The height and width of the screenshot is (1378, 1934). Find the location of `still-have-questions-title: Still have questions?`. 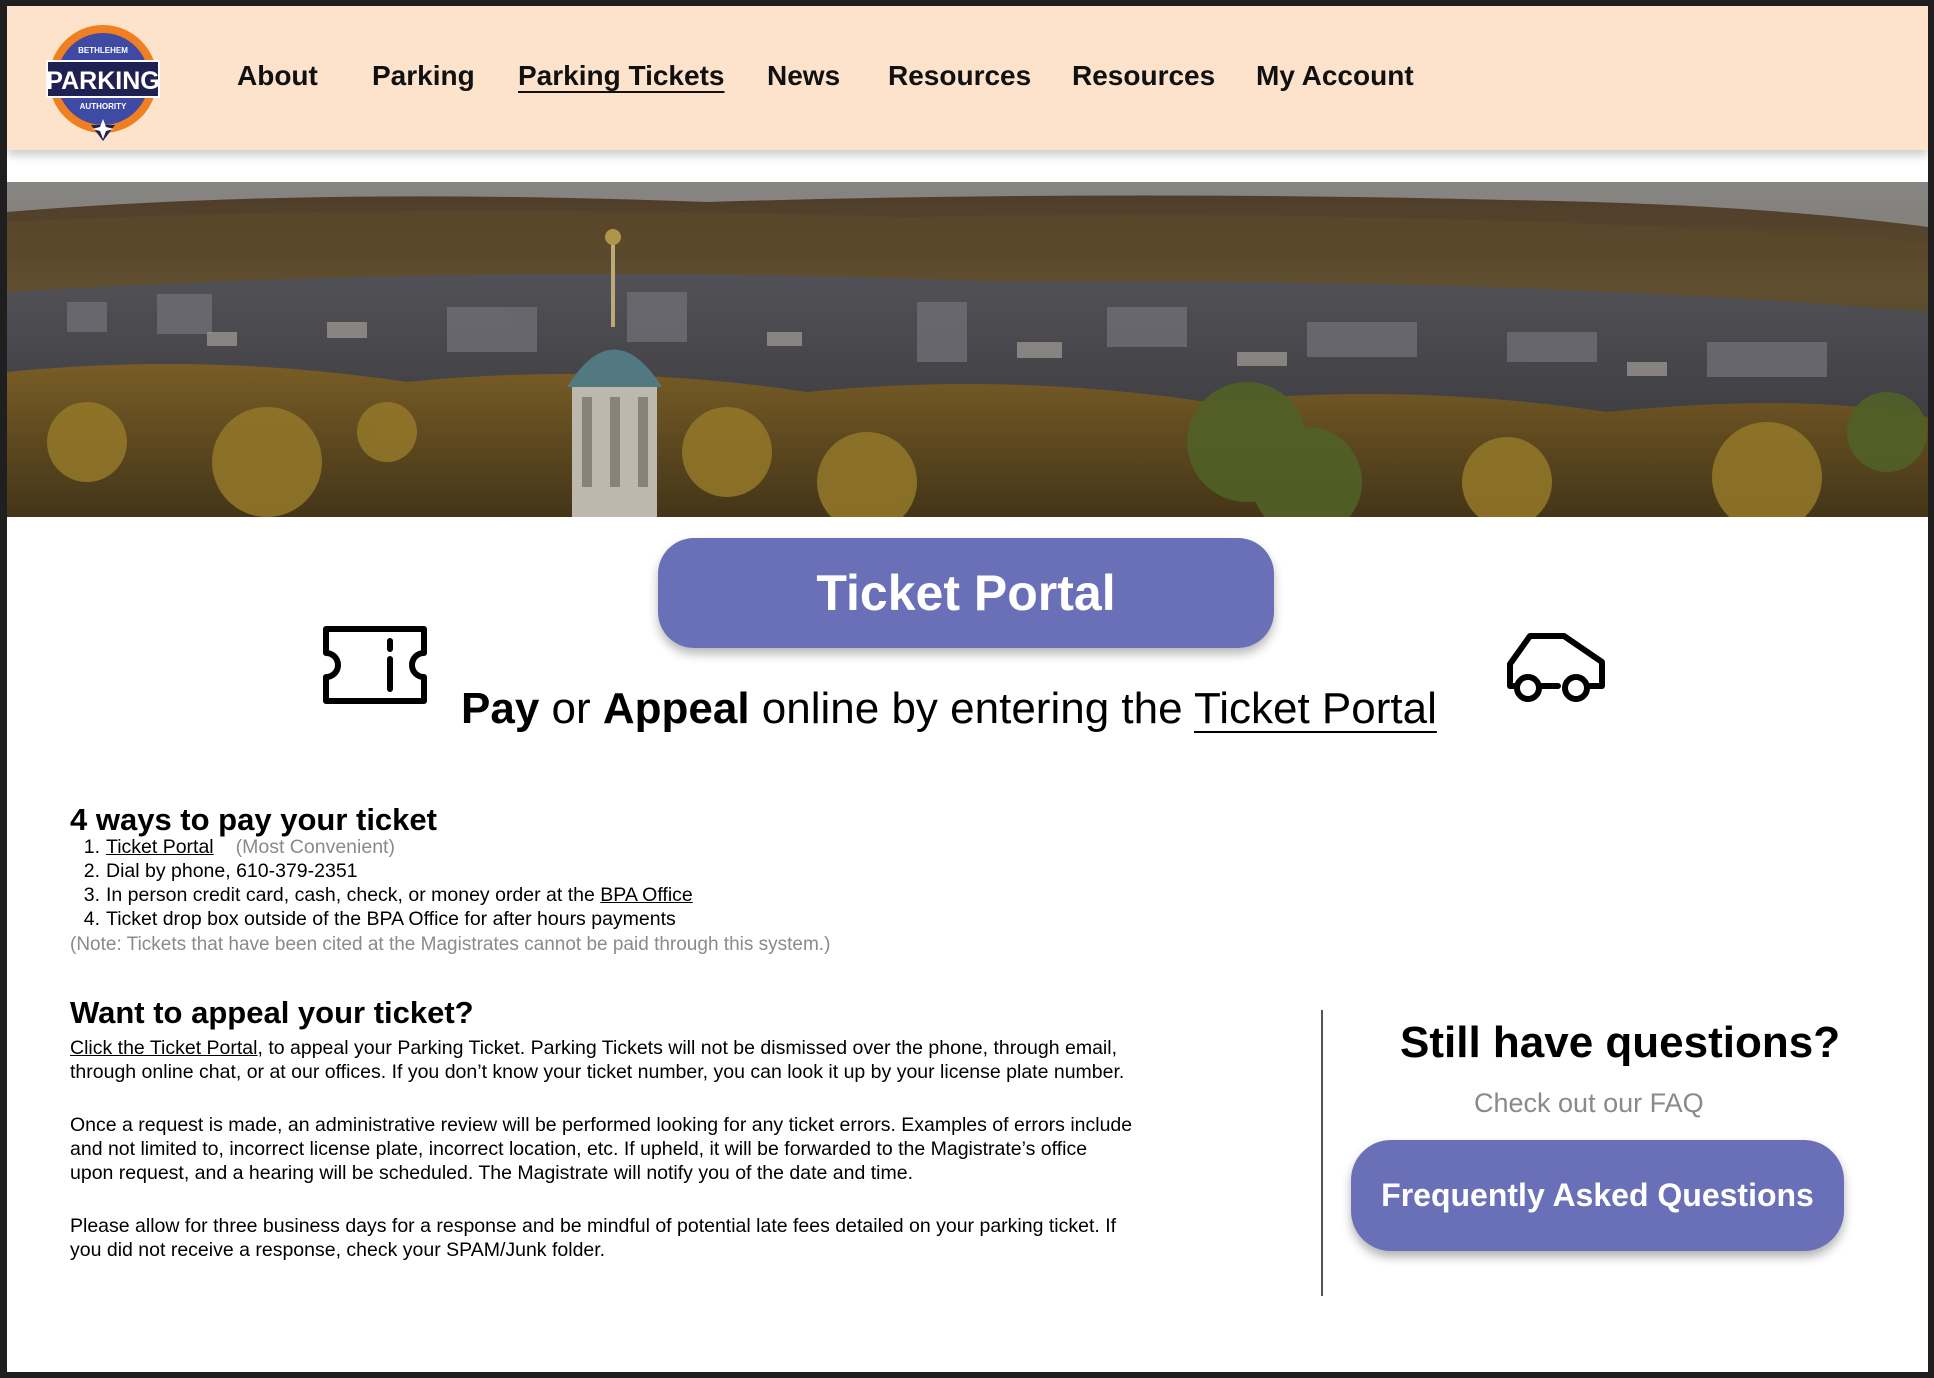

still-have-questions-title: Still have questions? is located at coordinates (1620, 1042).